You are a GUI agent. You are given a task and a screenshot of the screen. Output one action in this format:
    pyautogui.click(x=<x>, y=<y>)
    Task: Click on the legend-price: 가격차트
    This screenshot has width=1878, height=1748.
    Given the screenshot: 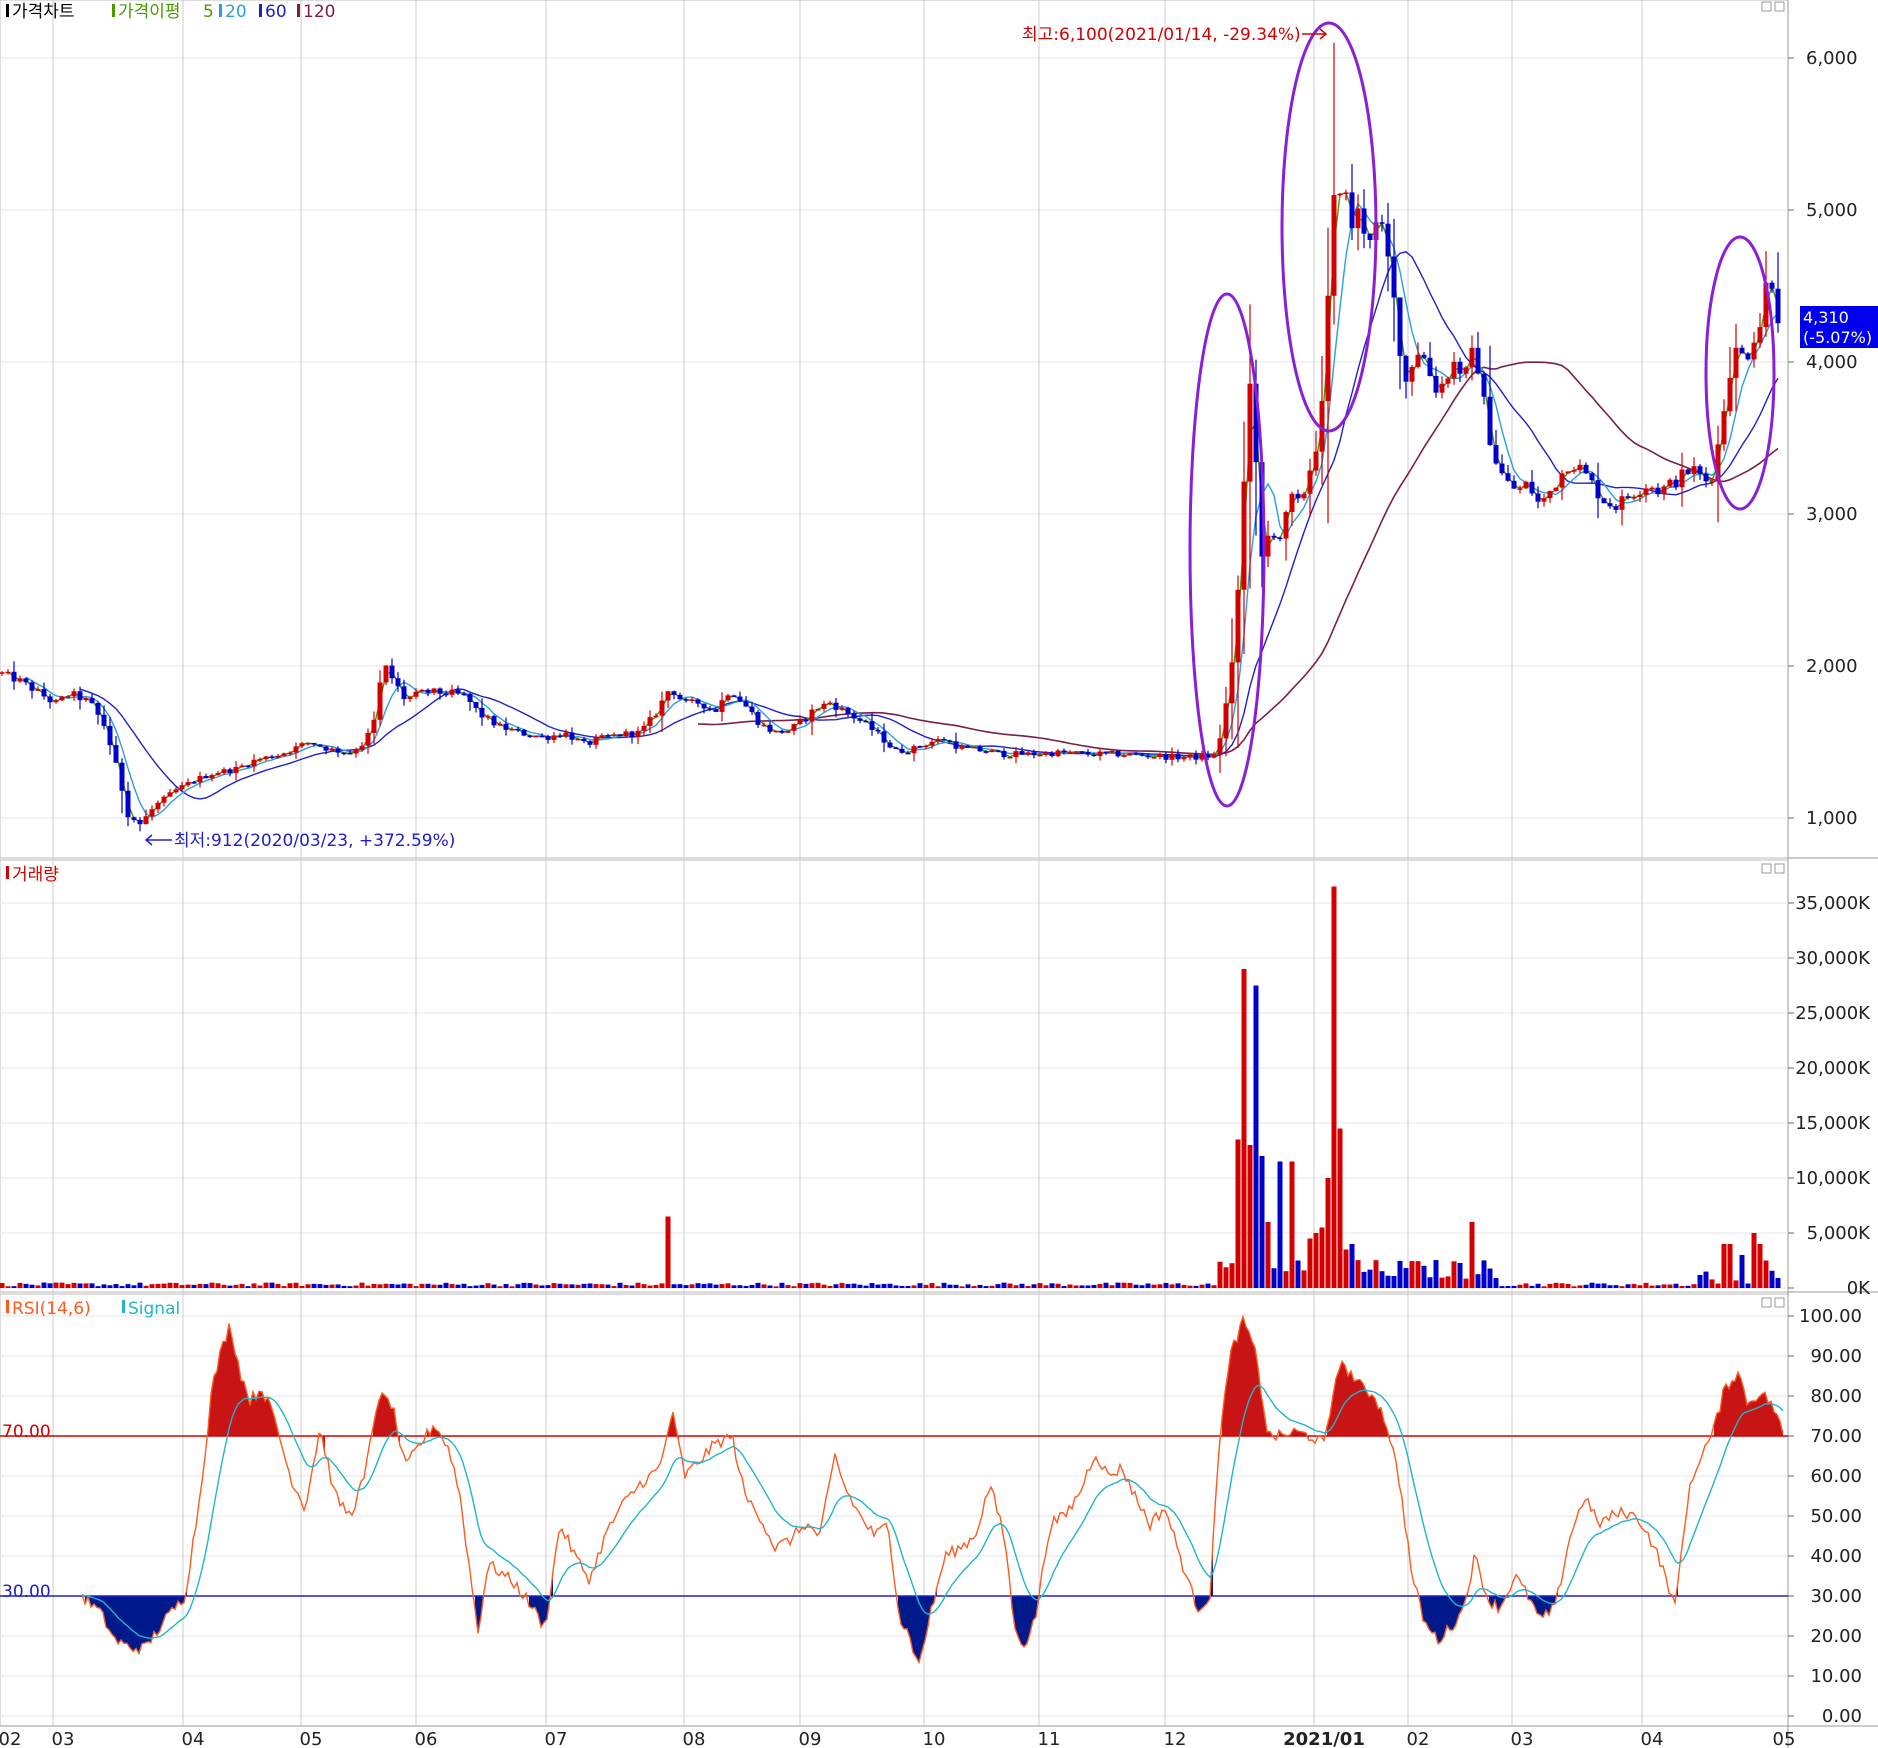 What is the action you would take?
    pyautogui.click(x=43, y=12)
    